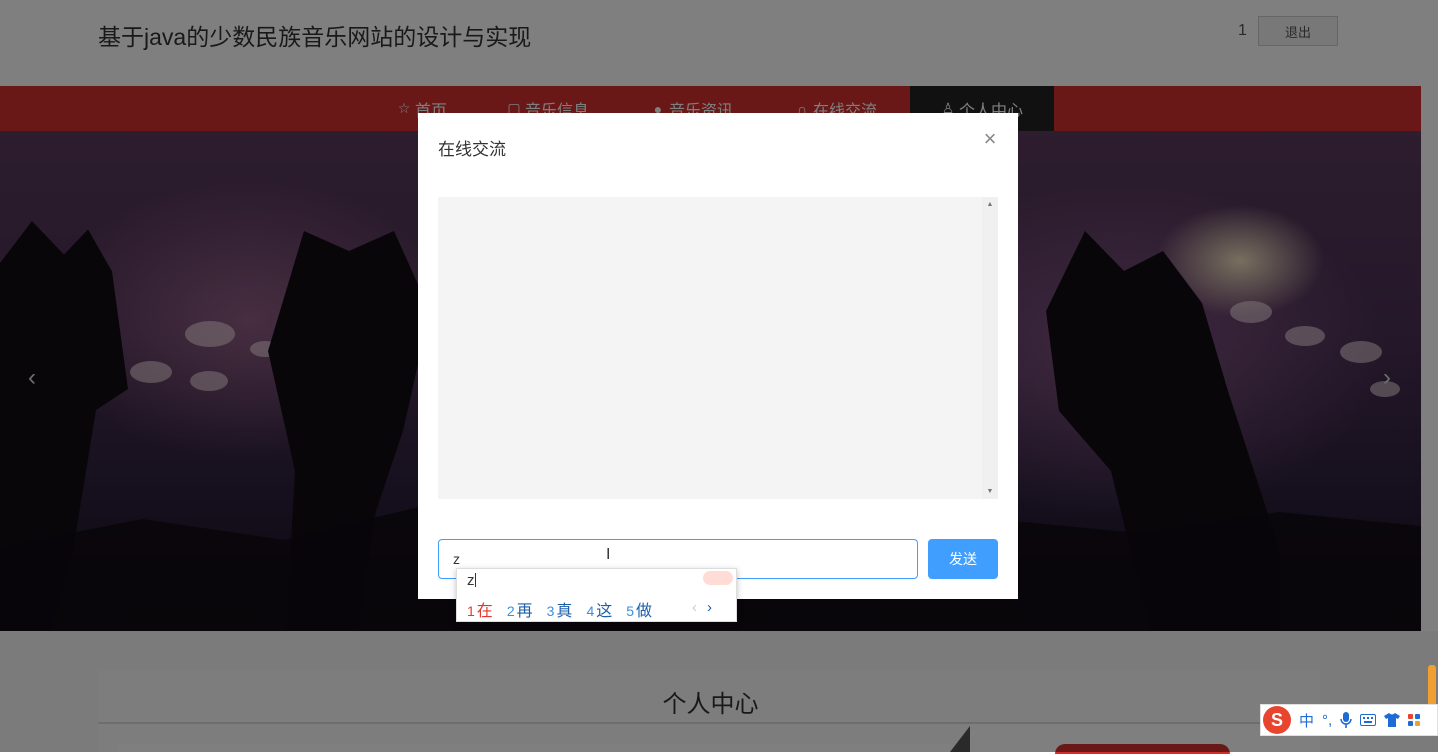 This screenshot has width=1438, height=754. Describe the element at coordinates (472, 149) in the screenshot. I see `modal-title: 在线交流` at that location.